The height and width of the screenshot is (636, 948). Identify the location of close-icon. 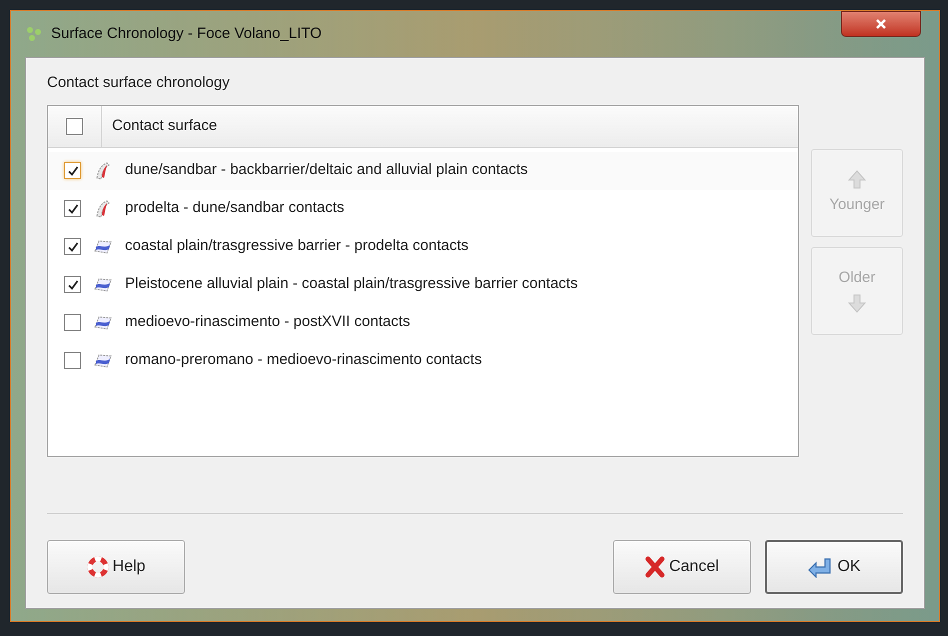
(881, 24).